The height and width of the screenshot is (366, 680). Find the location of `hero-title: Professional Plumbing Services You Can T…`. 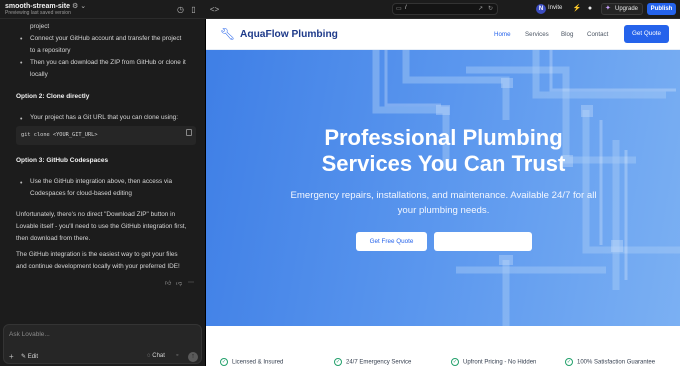

hero-title: Professional Plumbing Services You Can T… is located at coordinates (443, 151).